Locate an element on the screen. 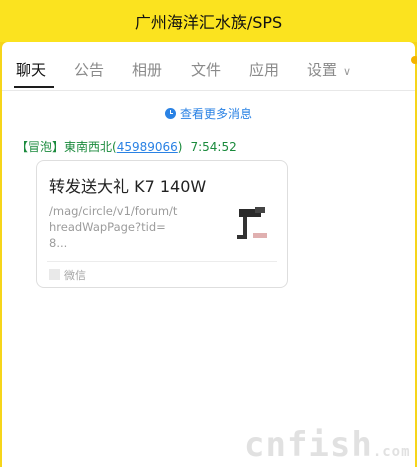 Image resolution: width=417 pixels, height=467 pixels. tab-announcements: 公告 is located at coordinates (89, 69).